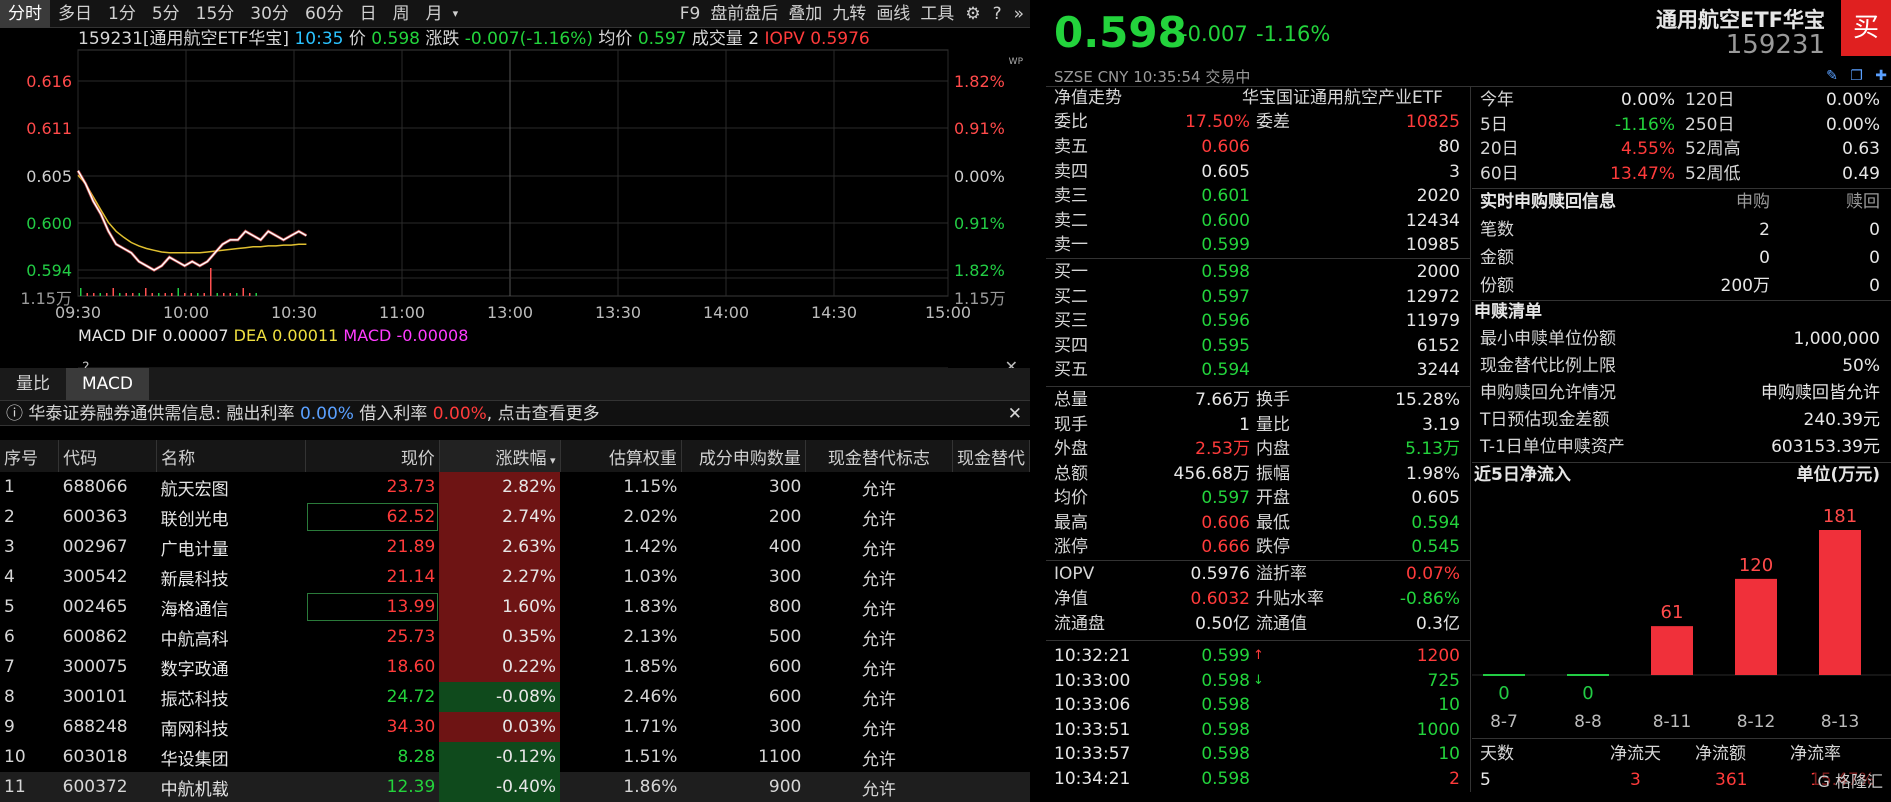 The image size is (1891, 802). Describe the element at coordinates (979, 81) in the screenshot. I see `y-right-label: 1.82%` at that location.